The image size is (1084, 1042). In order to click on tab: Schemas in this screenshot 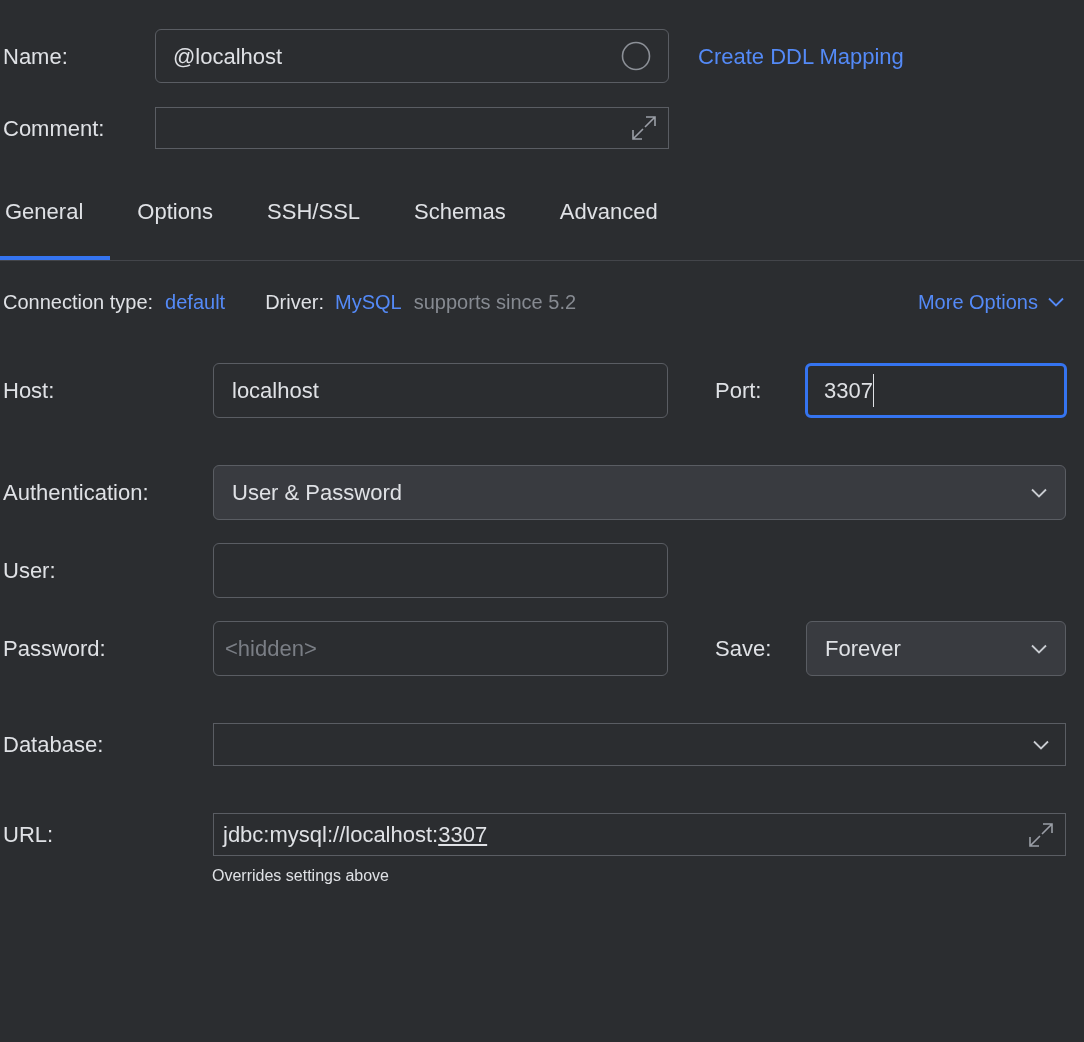, I will do `click(460, 227)`.